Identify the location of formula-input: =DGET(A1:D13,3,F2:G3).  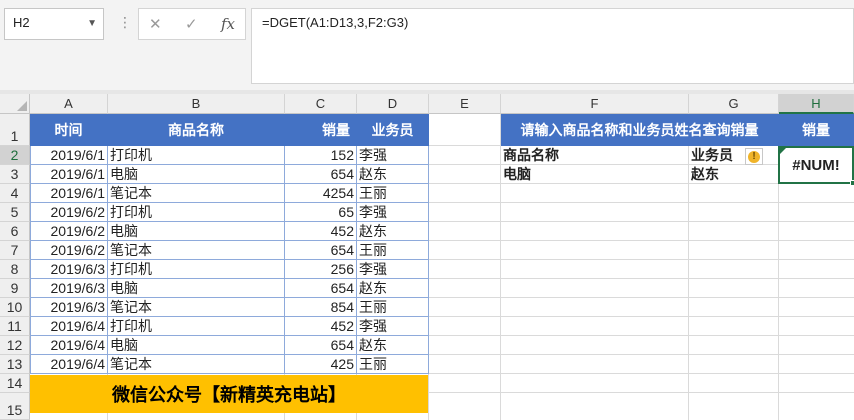
(552, 46).